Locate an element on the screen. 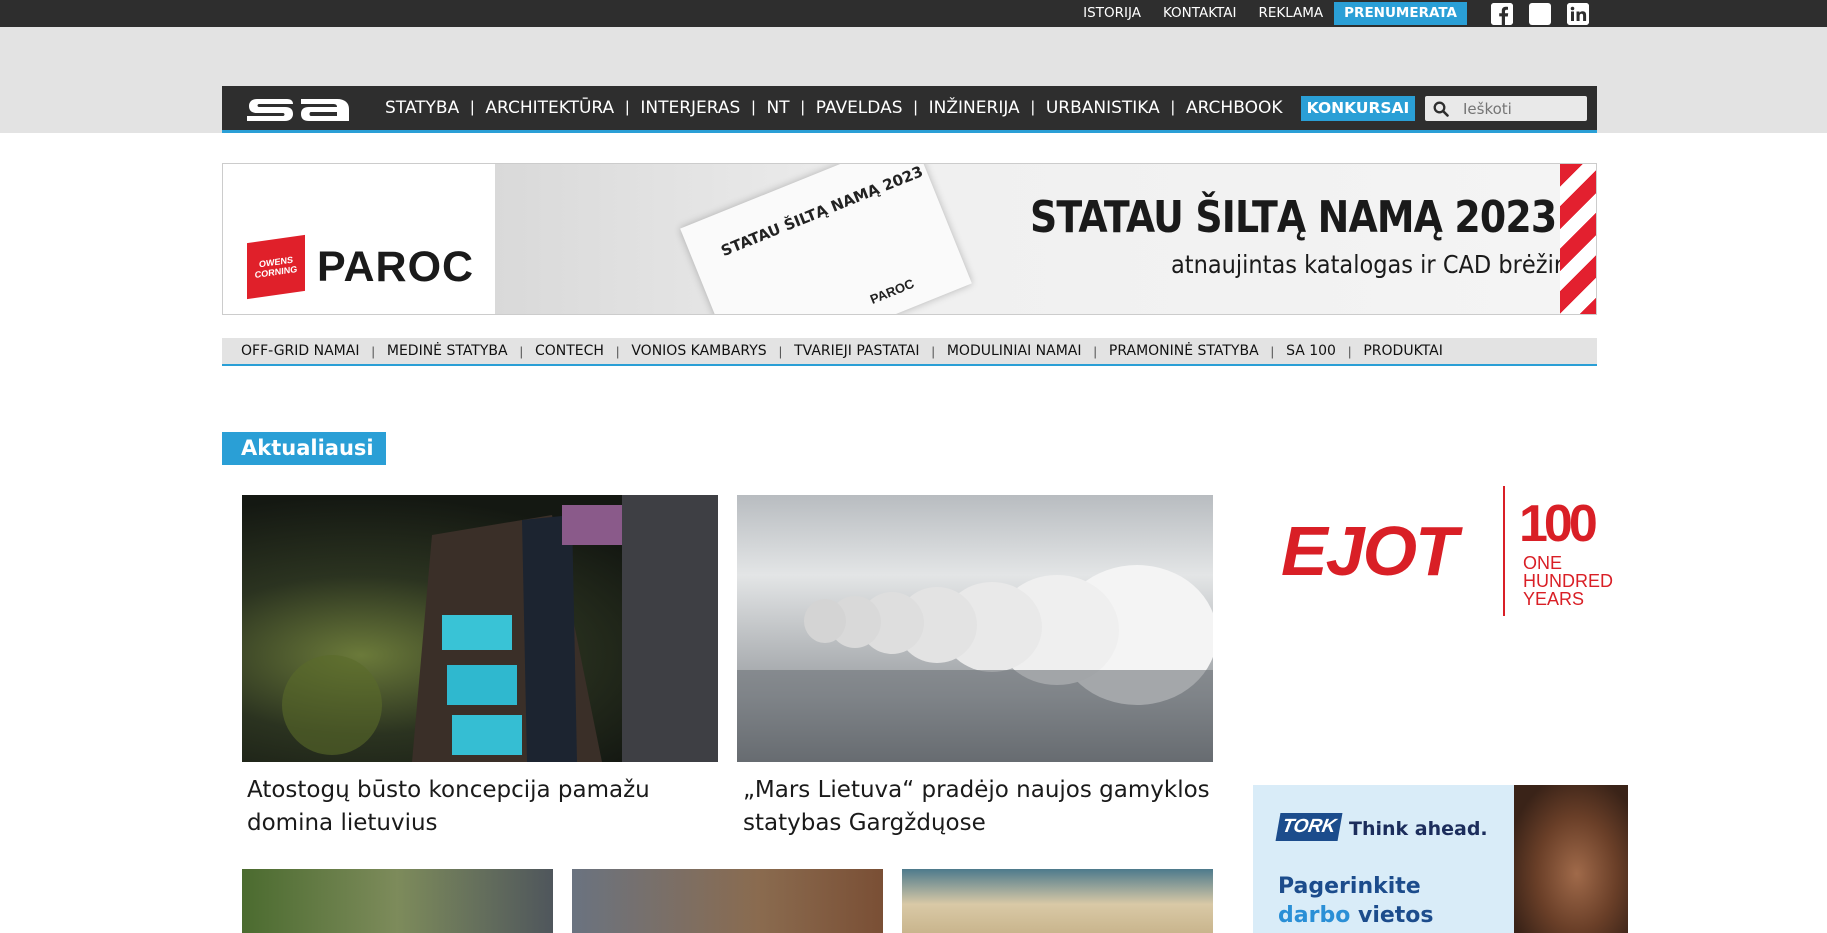 The height and width of the screenshot is (933, 1827). subnav-item-vonios: VONIOS KAMBARYS is located at coordinates (698, 351).